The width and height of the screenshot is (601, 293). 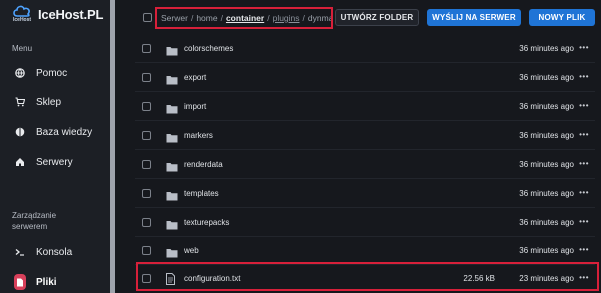 What do you see at coordinates (46, 282) in the screenshot?
I see `sidebar-item-label: Pliki` at bounding box center [46, 282].